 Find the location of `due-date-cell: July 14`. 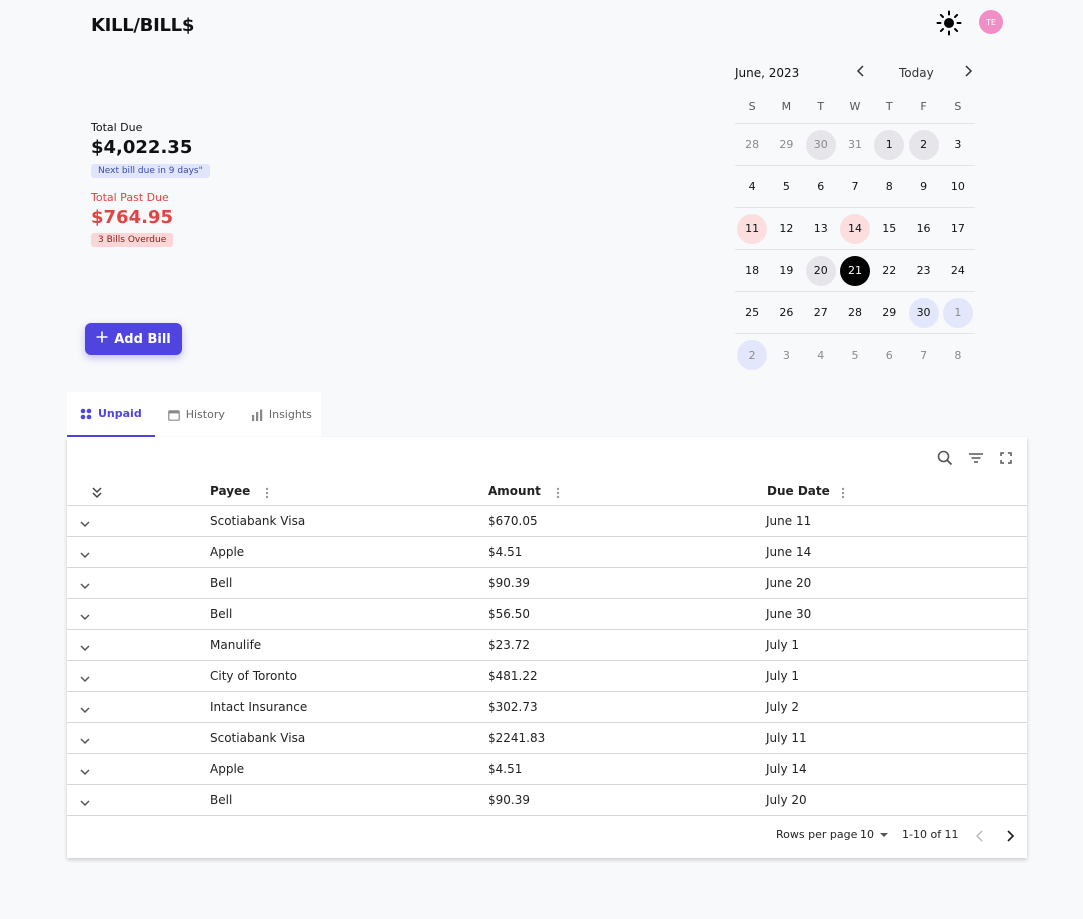

due-date-cell: July 14 is located at coordinates (786, 769).